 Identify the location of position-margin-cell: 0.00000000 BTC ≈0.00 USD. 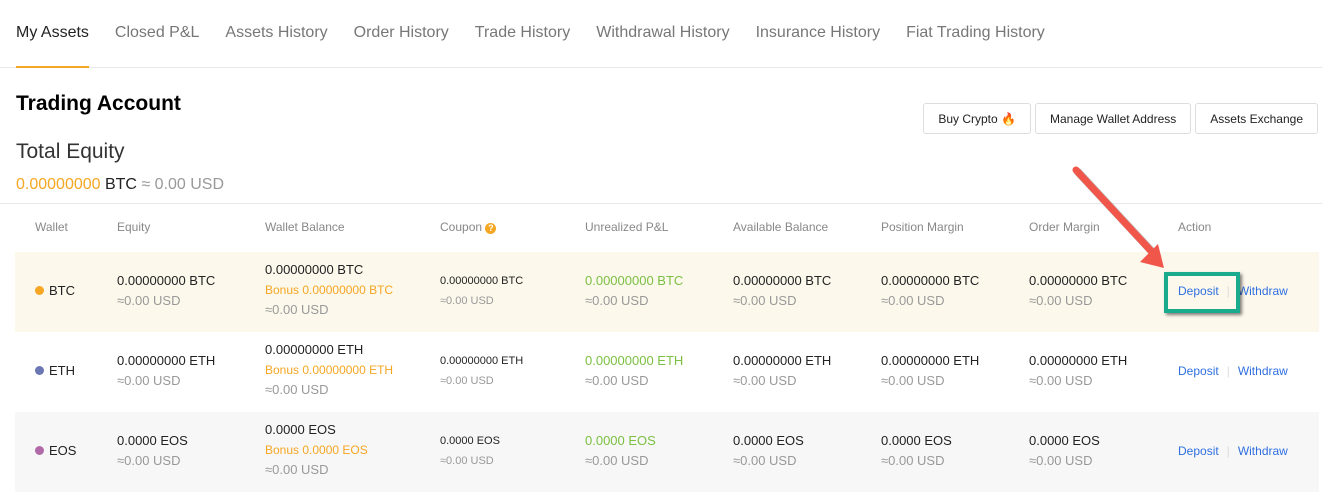
(930, 291).